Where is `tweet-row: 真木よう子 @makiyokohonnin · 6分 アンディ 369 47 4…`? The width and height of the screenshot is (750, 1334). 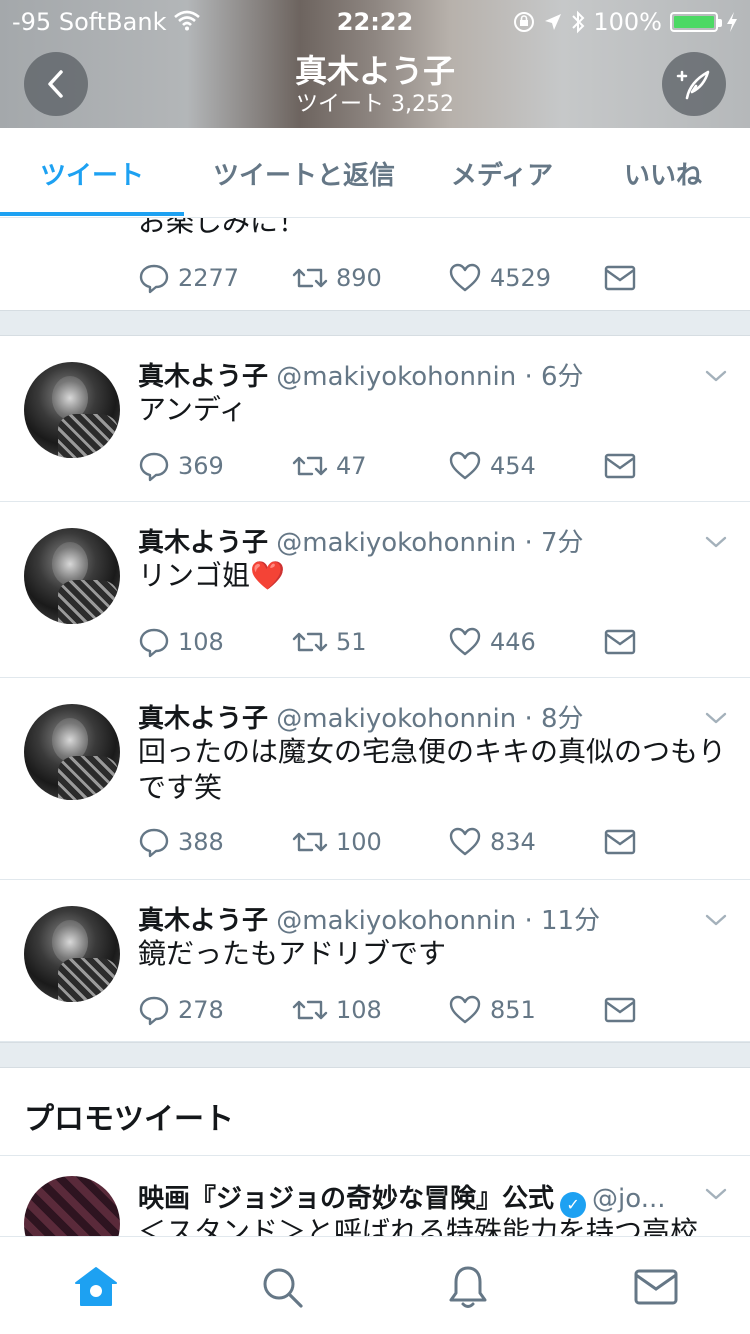 tweet-row: 真木よう子 @makiyokohonnin · 6分 アンディ 369 47 4… is located at coordinates (375, 419).